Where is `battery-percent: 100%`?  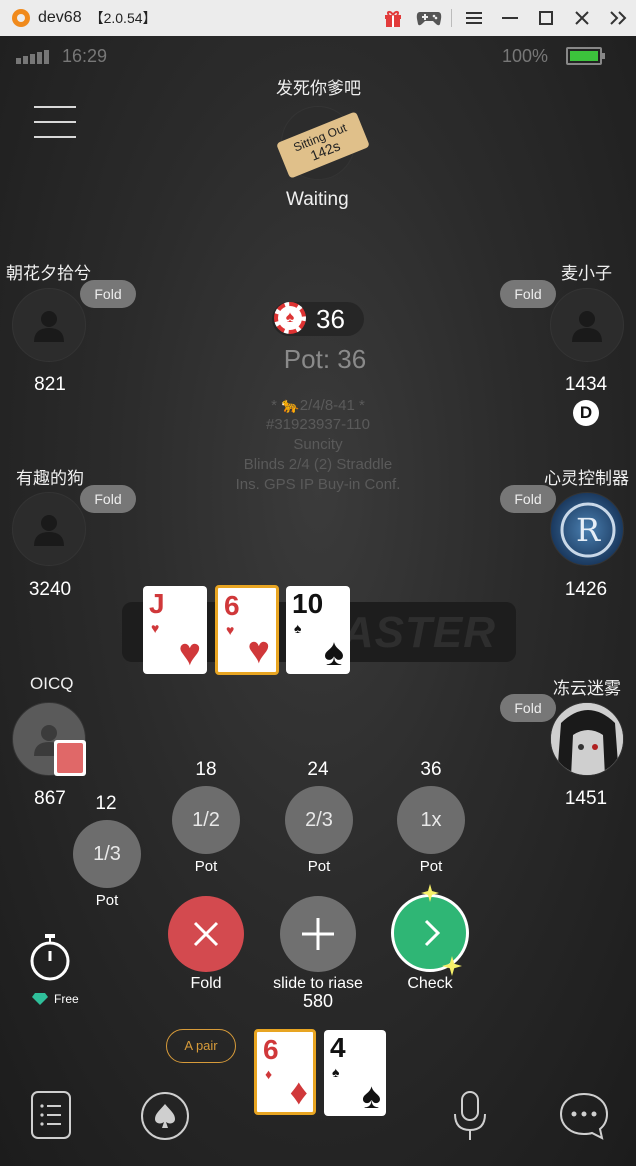
battery-percent: 100% is located at coordinates (524, 56).